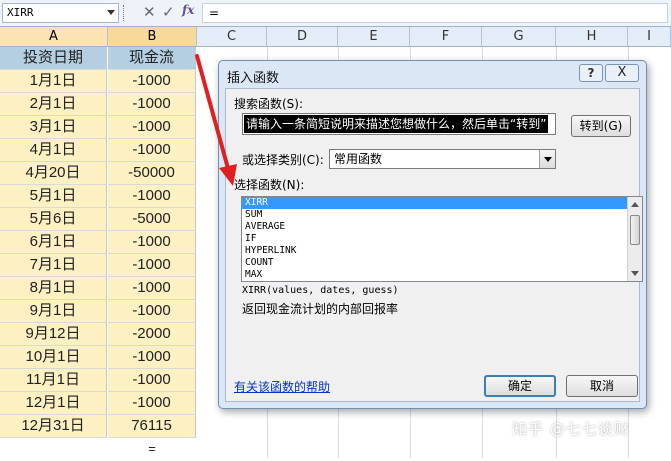 This screenshot has height=461, width=671. What do you see at coordinates (53, 81) in the screenshot?
I see `table-cell-date: 1月1日` at bounding box center [53, 81].